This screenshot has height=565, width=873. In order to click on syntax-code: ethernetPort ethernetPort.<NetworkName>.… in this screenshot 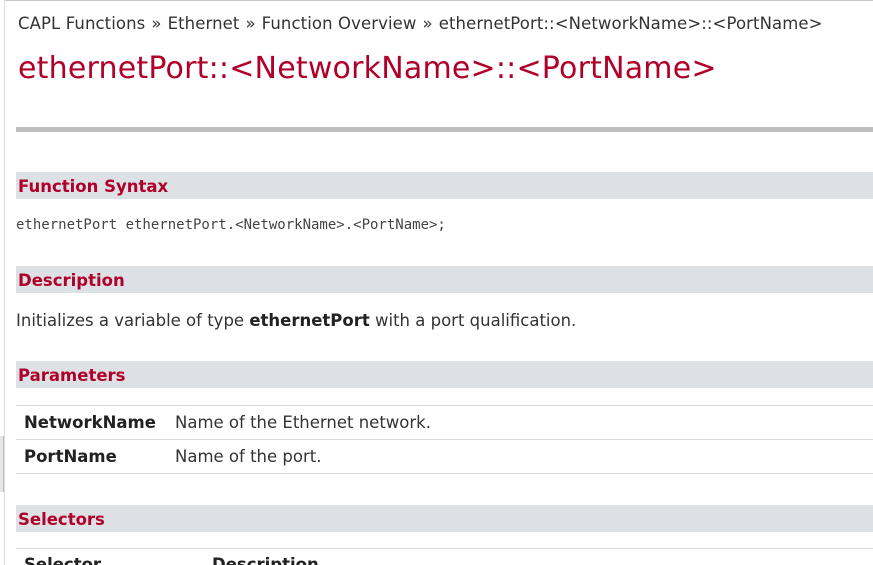, I will do `click(231, 225)`.